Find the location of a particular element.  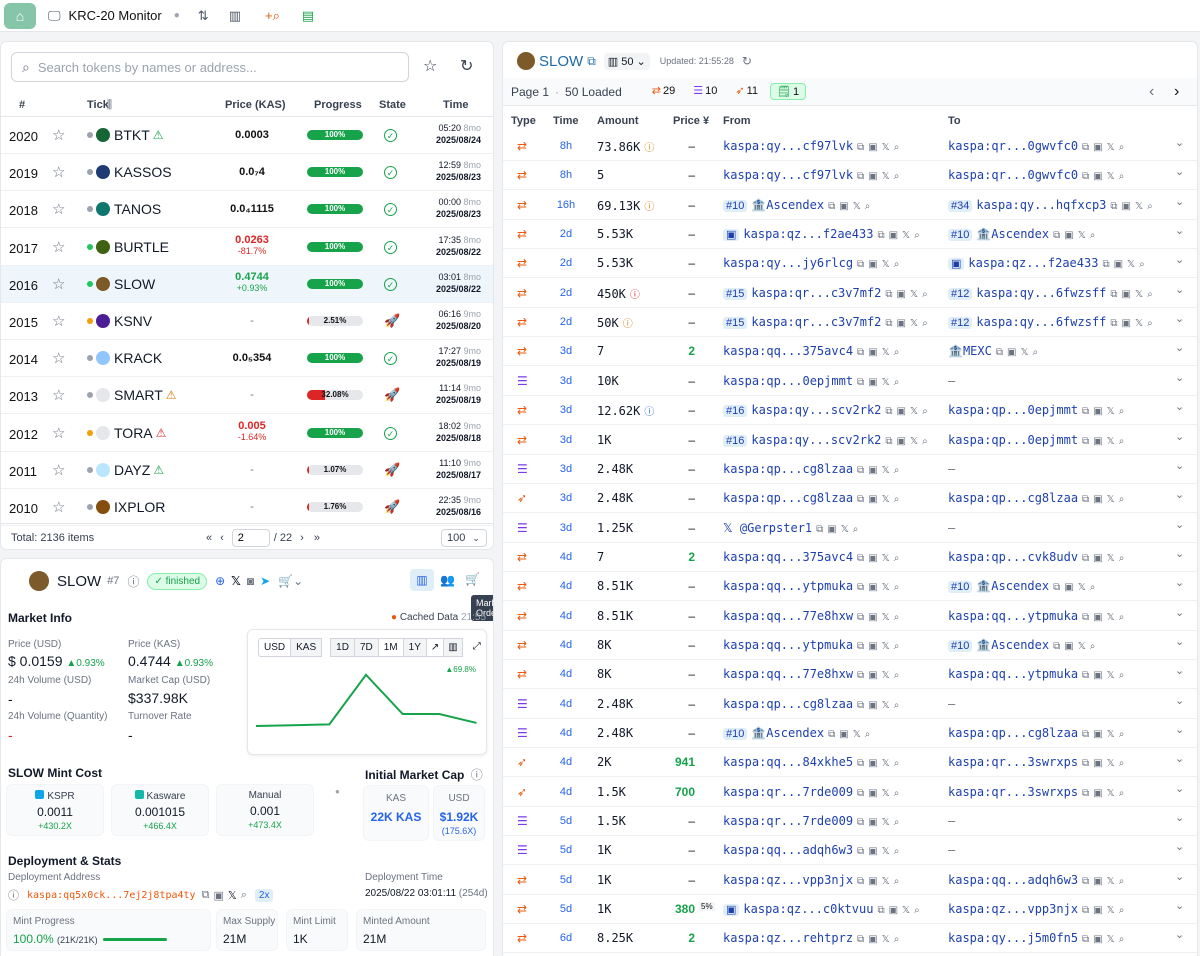

type-filter-chip: 🗒 1 is located at coordinates (788, 91).